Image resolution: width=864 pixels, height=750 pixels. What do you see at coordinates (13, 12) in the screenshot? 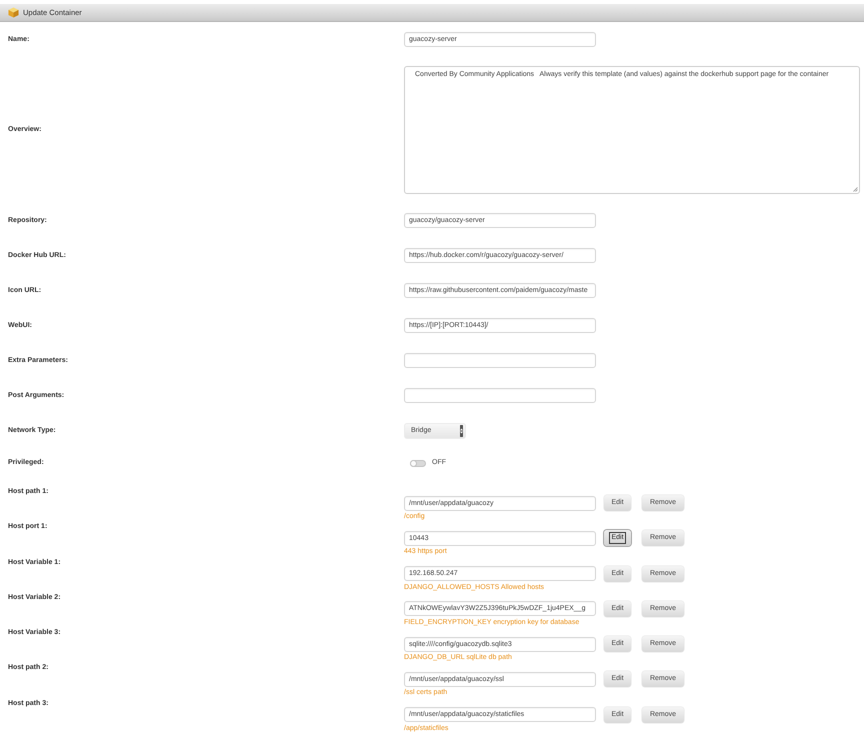
I see `cube-icon` at bounding box center [13, 12].